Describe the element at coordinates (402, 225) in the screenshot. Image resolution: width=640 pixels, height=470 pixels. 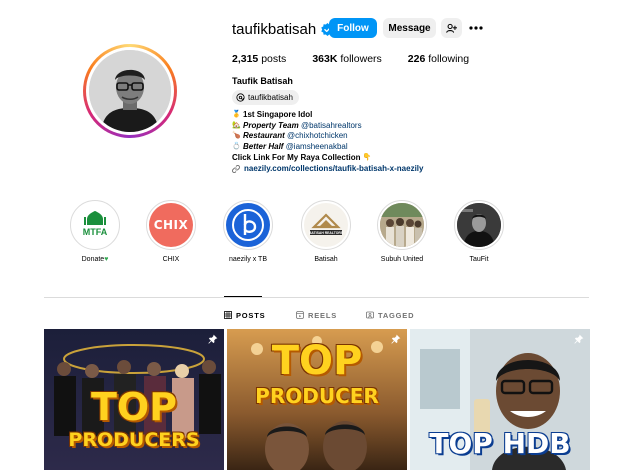
I see `group-photo` at that location.